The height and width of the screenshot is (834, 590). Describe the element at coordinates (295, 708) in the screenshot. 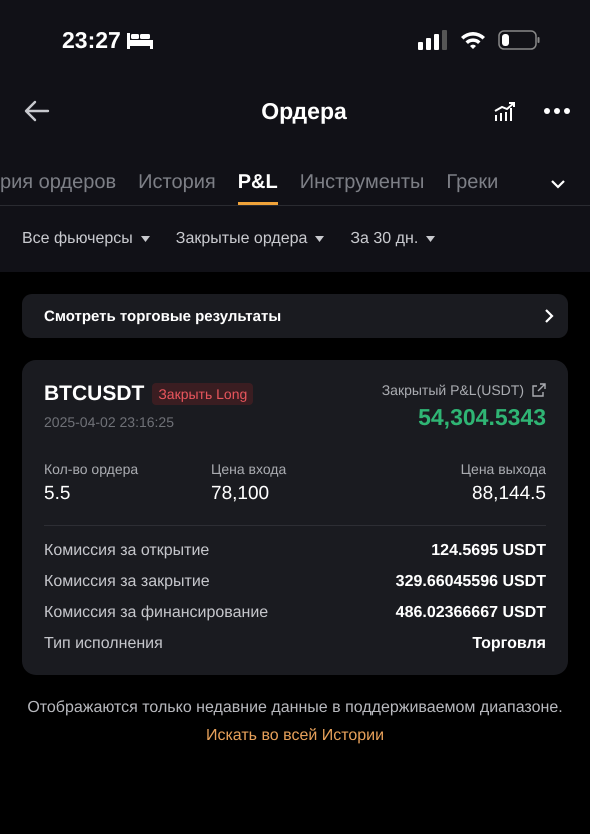

I see `range-note: Отображаются только недавние данные в поддерживаемом диапазоне.` at that location.